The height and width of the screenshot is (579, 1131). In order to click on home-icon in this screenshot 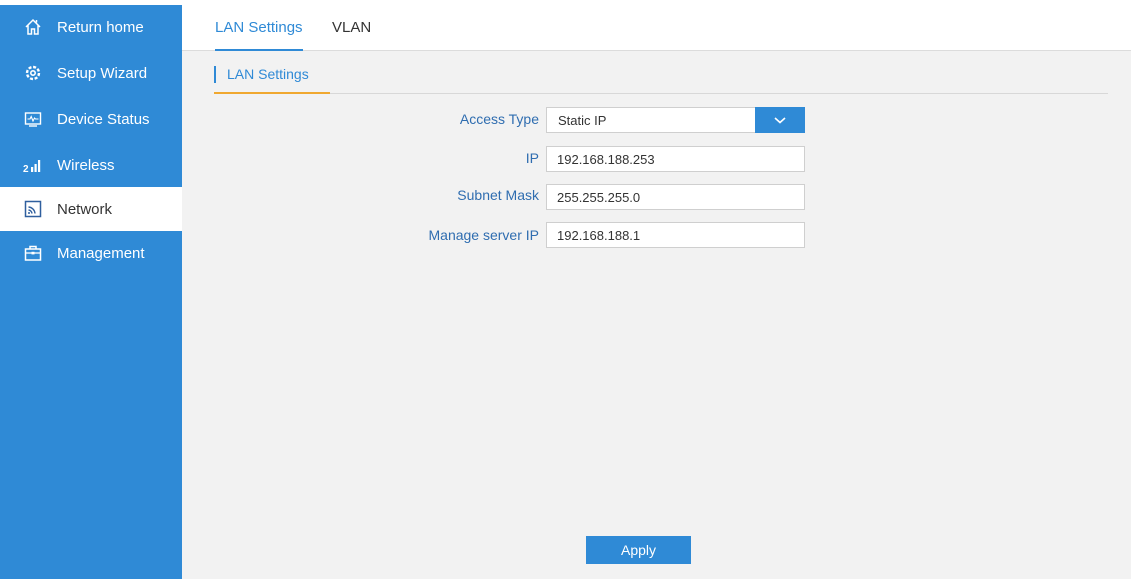, I will do `click(33, 27)`.